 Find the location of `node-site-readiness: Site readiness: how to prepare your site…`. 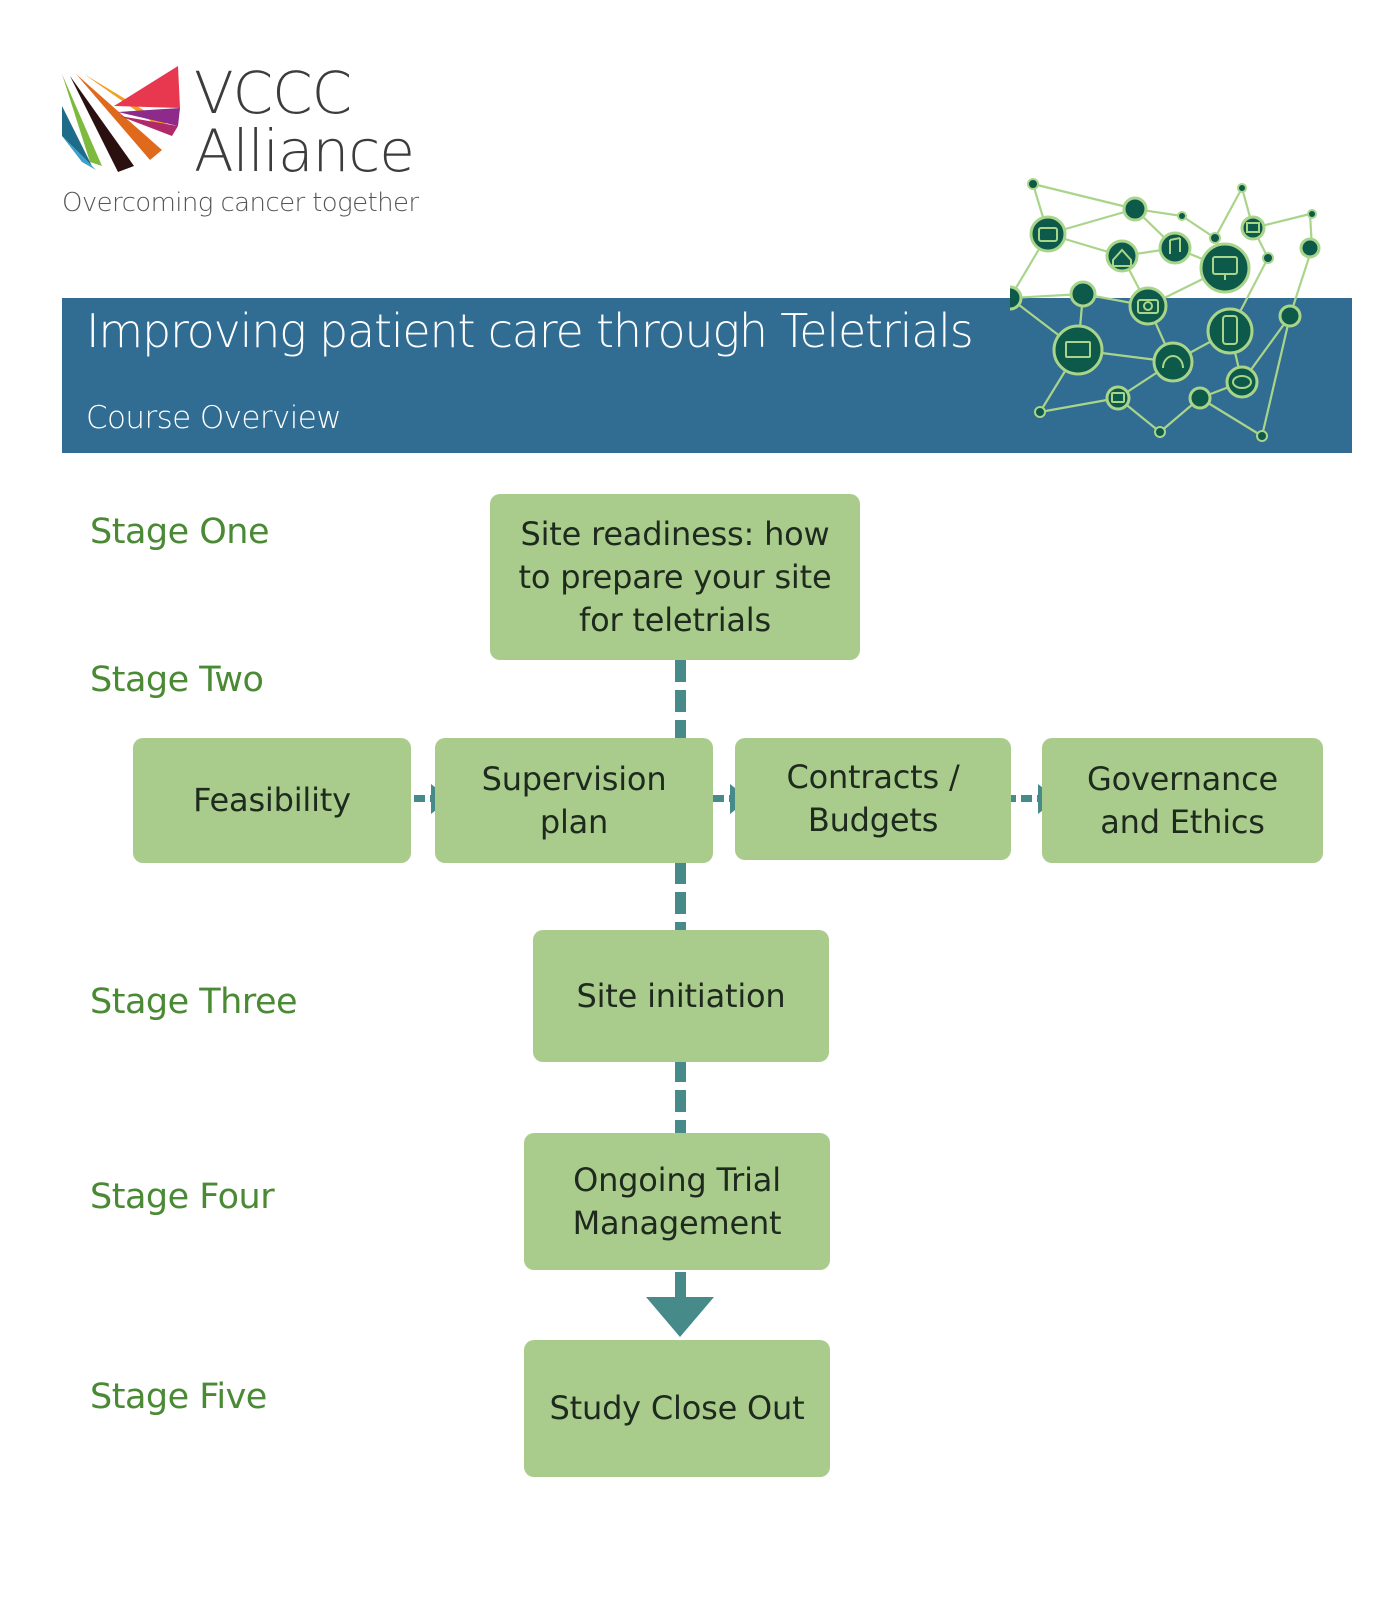

node-site-readiness: Site readiness: how to prepare your site… is located at coordinates (675, 577).